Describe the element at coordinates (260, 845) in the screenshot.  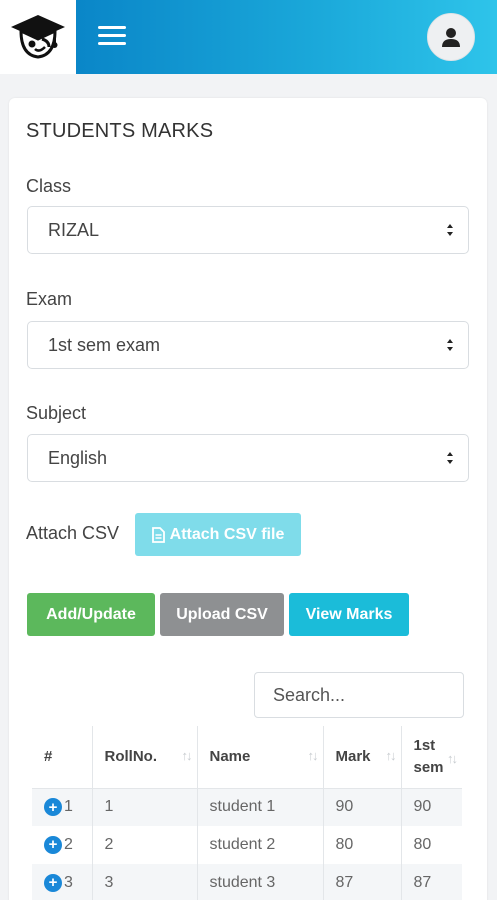
I see `name-cell: student 2` at that location.